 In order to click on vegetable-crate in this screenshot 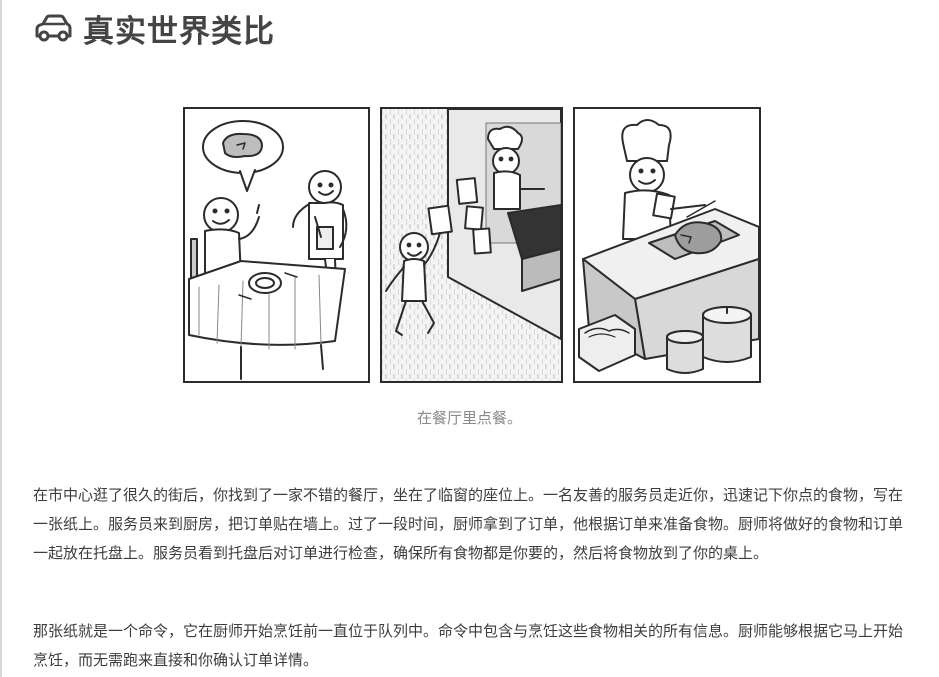, I will do `click(607, 343)`.